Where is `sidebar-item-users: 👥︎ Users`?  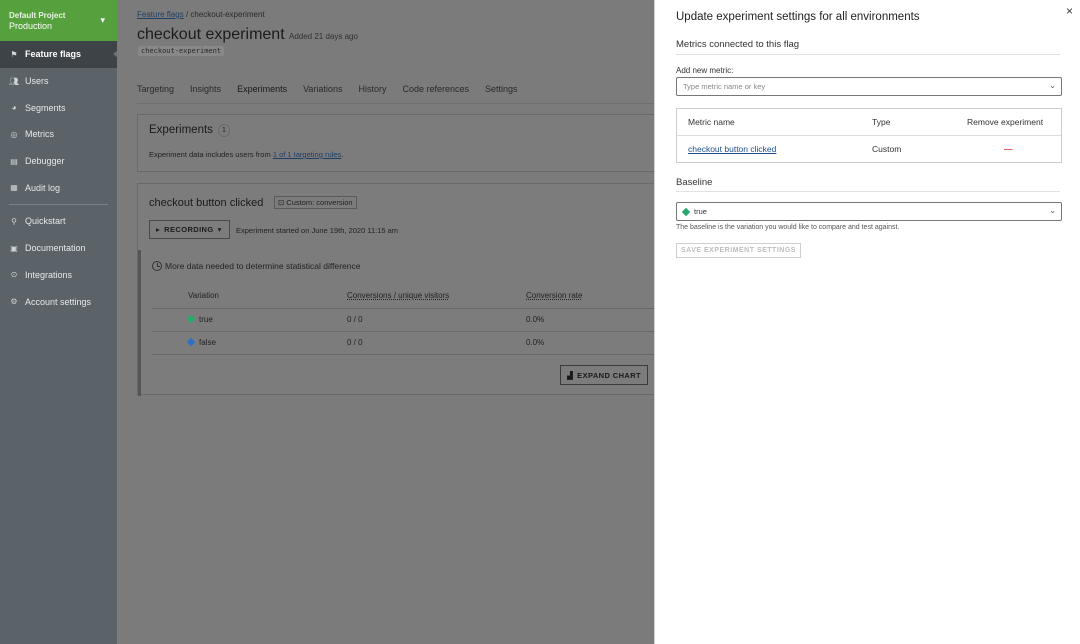 sidebar-item-users: 👥︎ Users is located at coordinates (58, 81).